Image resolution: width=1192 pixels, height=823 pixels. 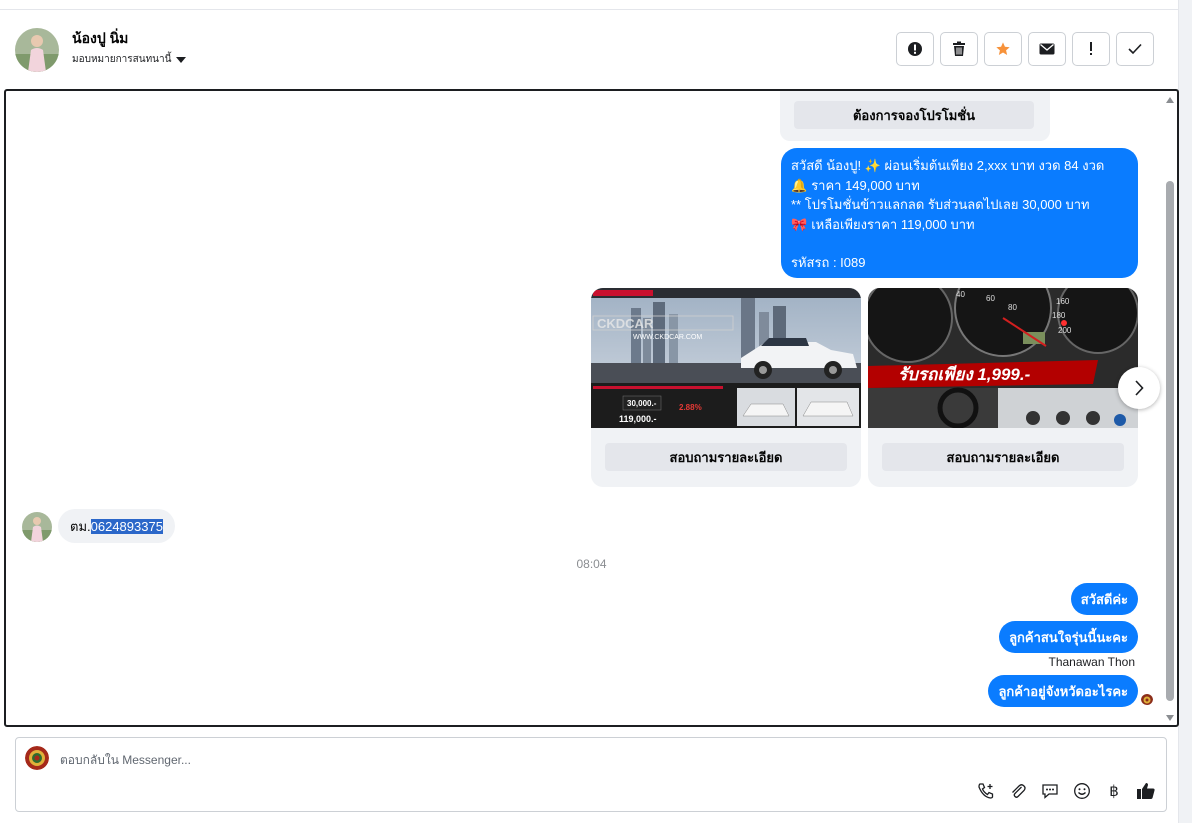 What do you see at coordinates (589, 50) in the screenshot?
I see `conversation-header: น้องปู นิ่ม มอบหมายการสนทนานี้` at bounding box center [589, 50].